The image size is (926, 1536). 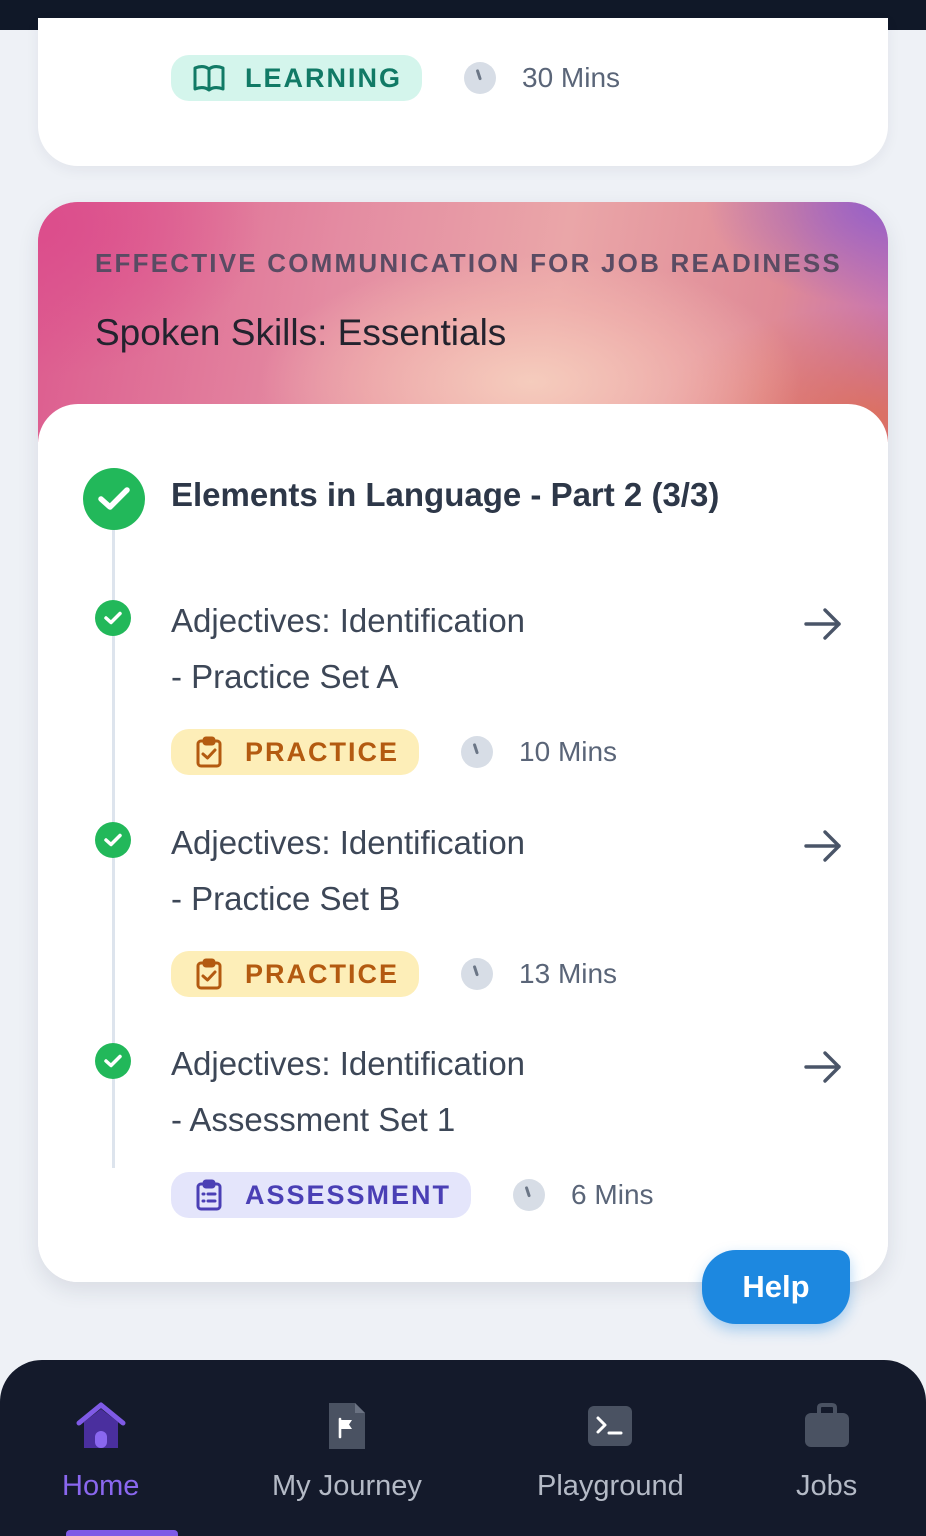 I want to click on course-title: Spoken Skills: Essentials, so click(x=301, y=332).